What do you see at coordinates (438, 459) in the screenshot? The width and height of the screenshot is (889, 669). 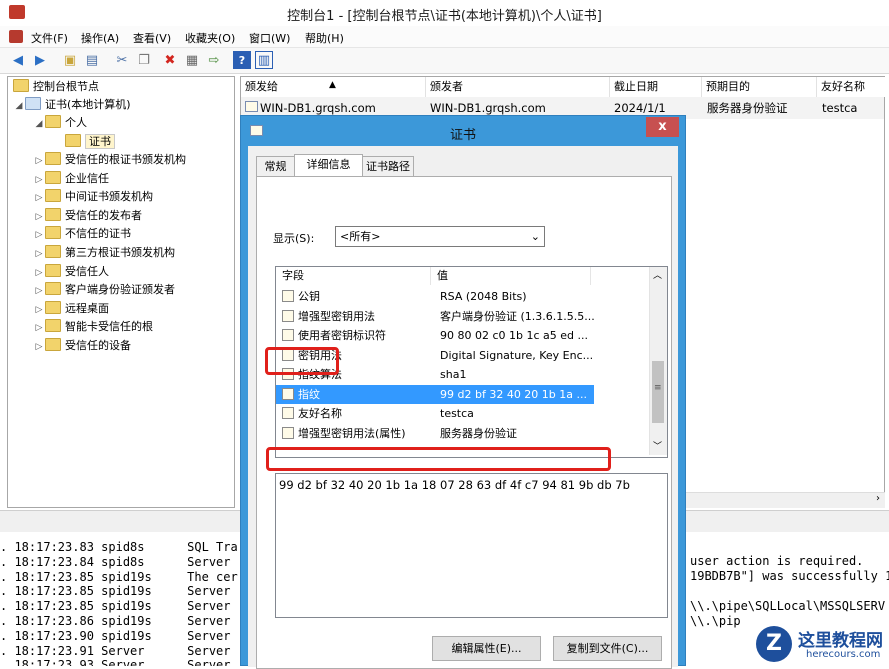 I see `thumbprint-value-highlight` at bounding box center [438, 459].